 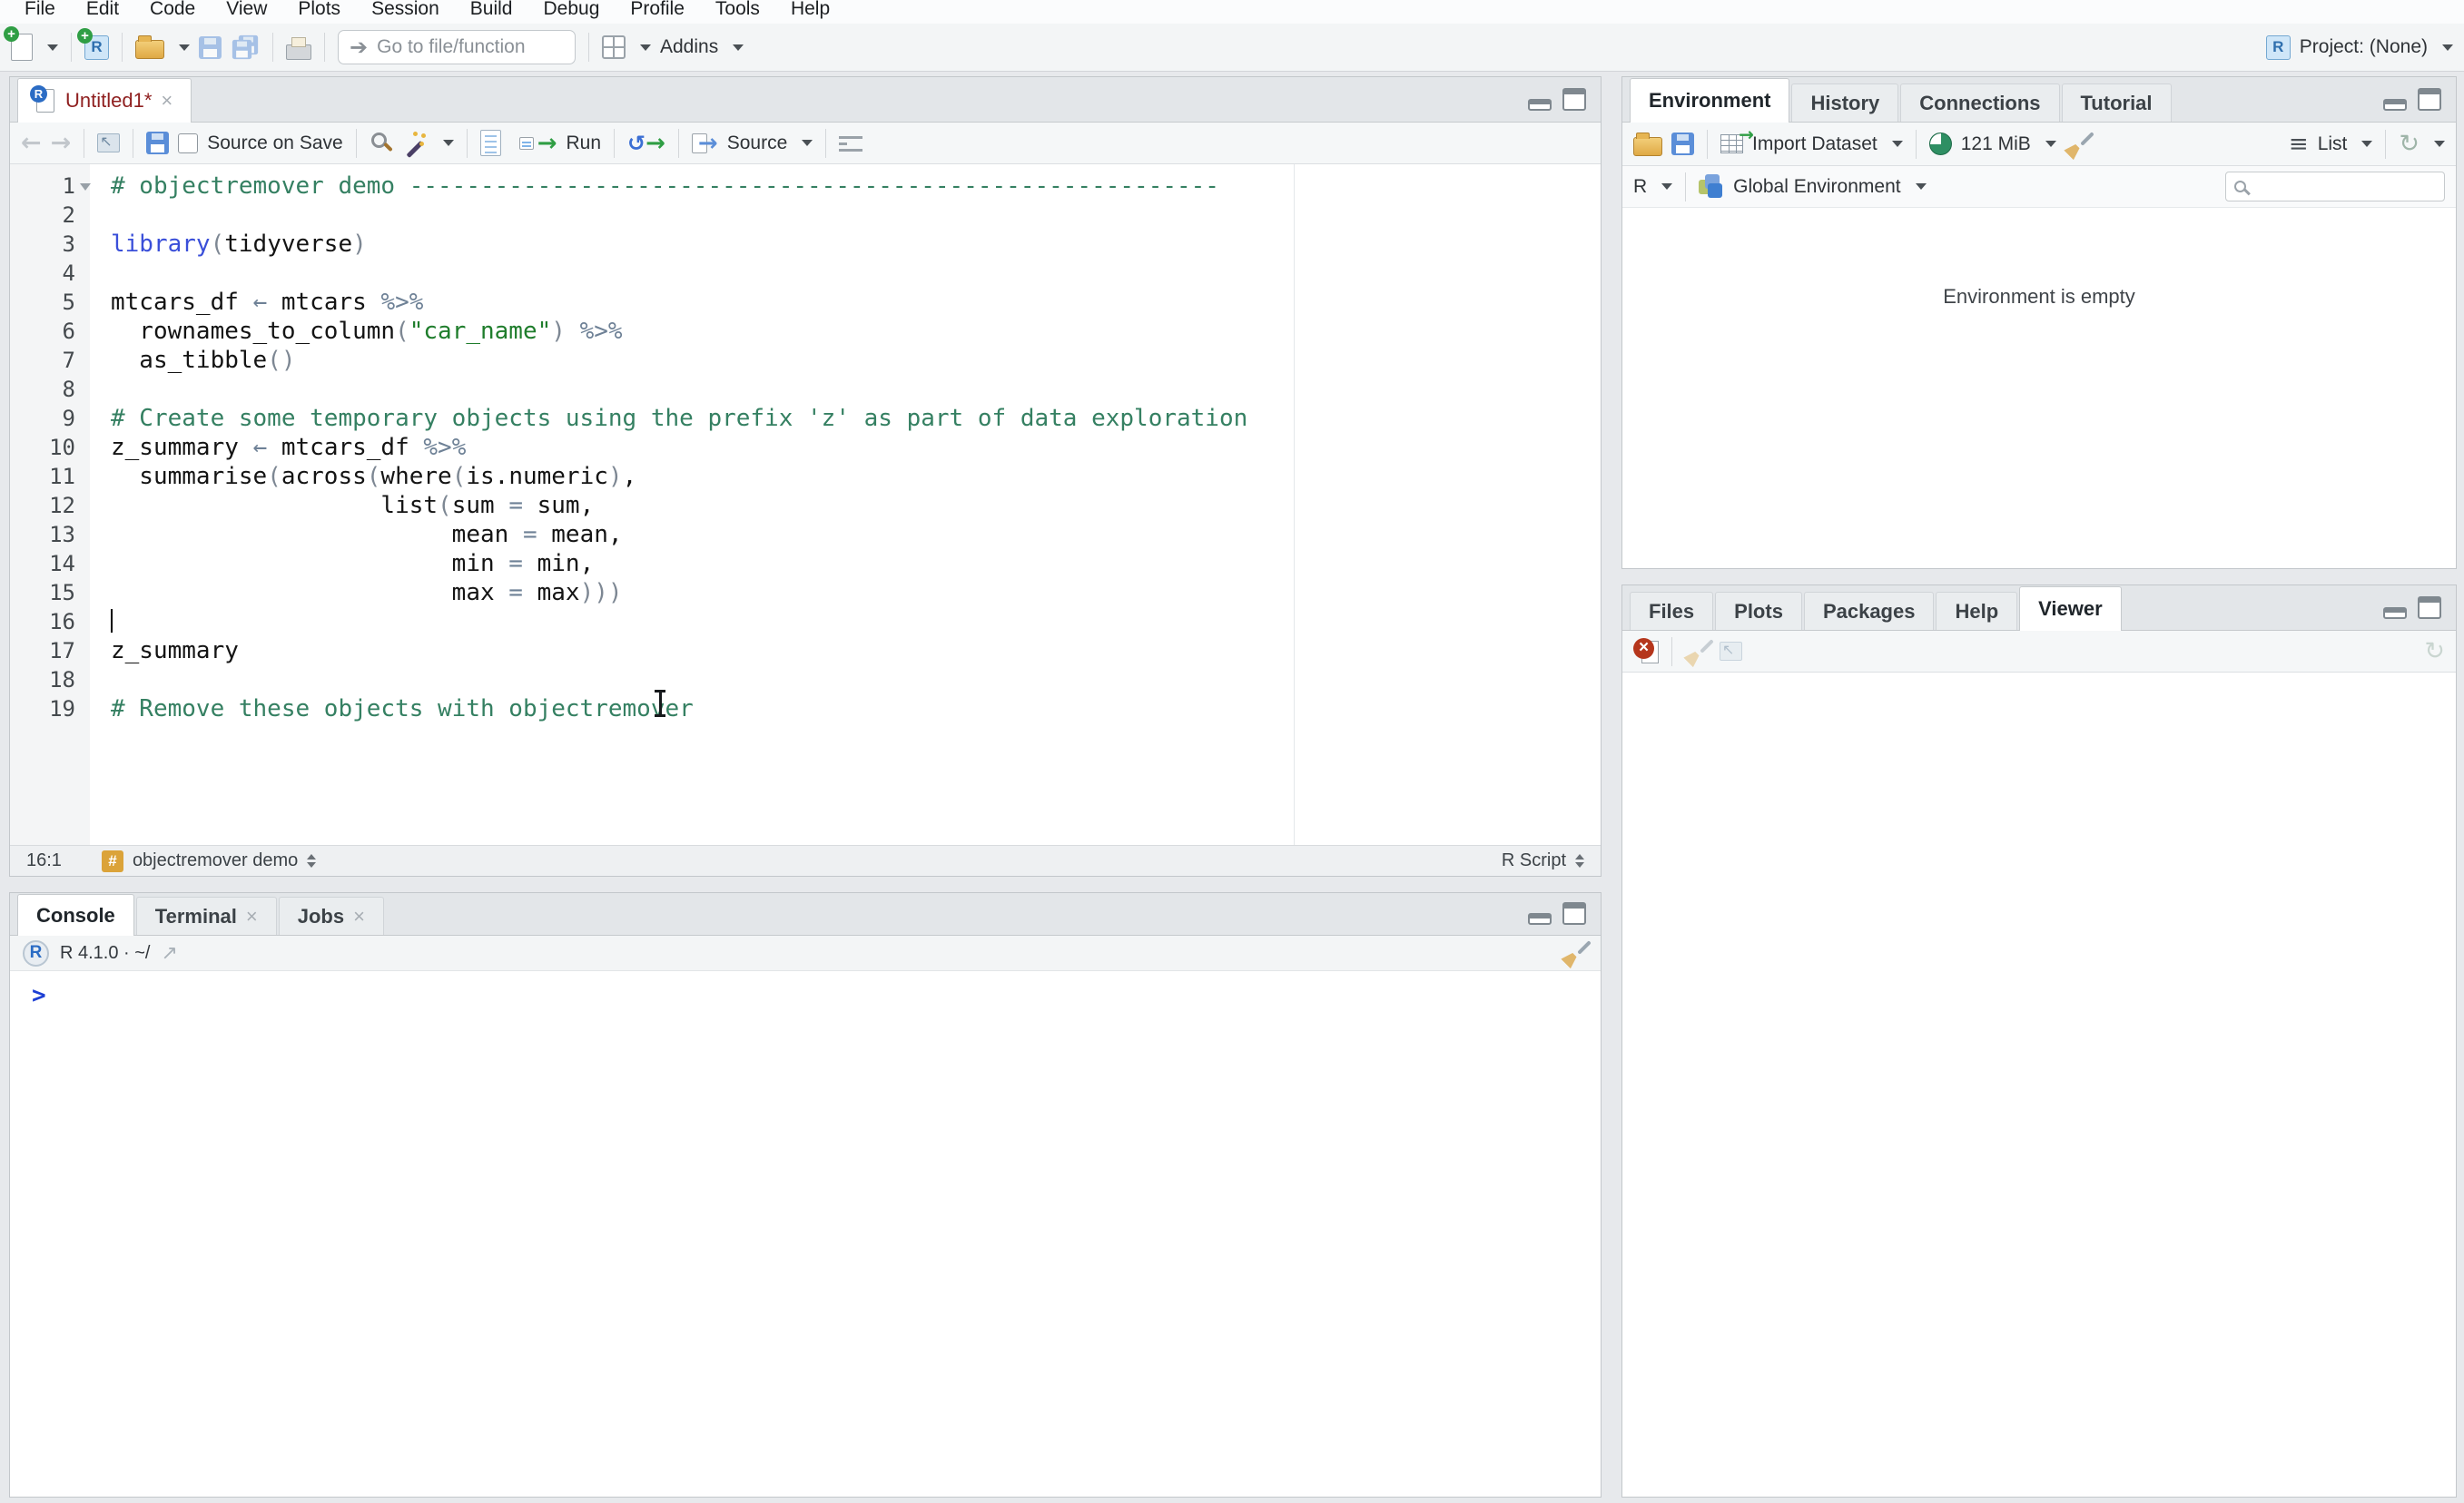 What do you see at coordinates (851, 143) in the screenshot?
I see `document-outline-icon` at bounding box center [851, 143].